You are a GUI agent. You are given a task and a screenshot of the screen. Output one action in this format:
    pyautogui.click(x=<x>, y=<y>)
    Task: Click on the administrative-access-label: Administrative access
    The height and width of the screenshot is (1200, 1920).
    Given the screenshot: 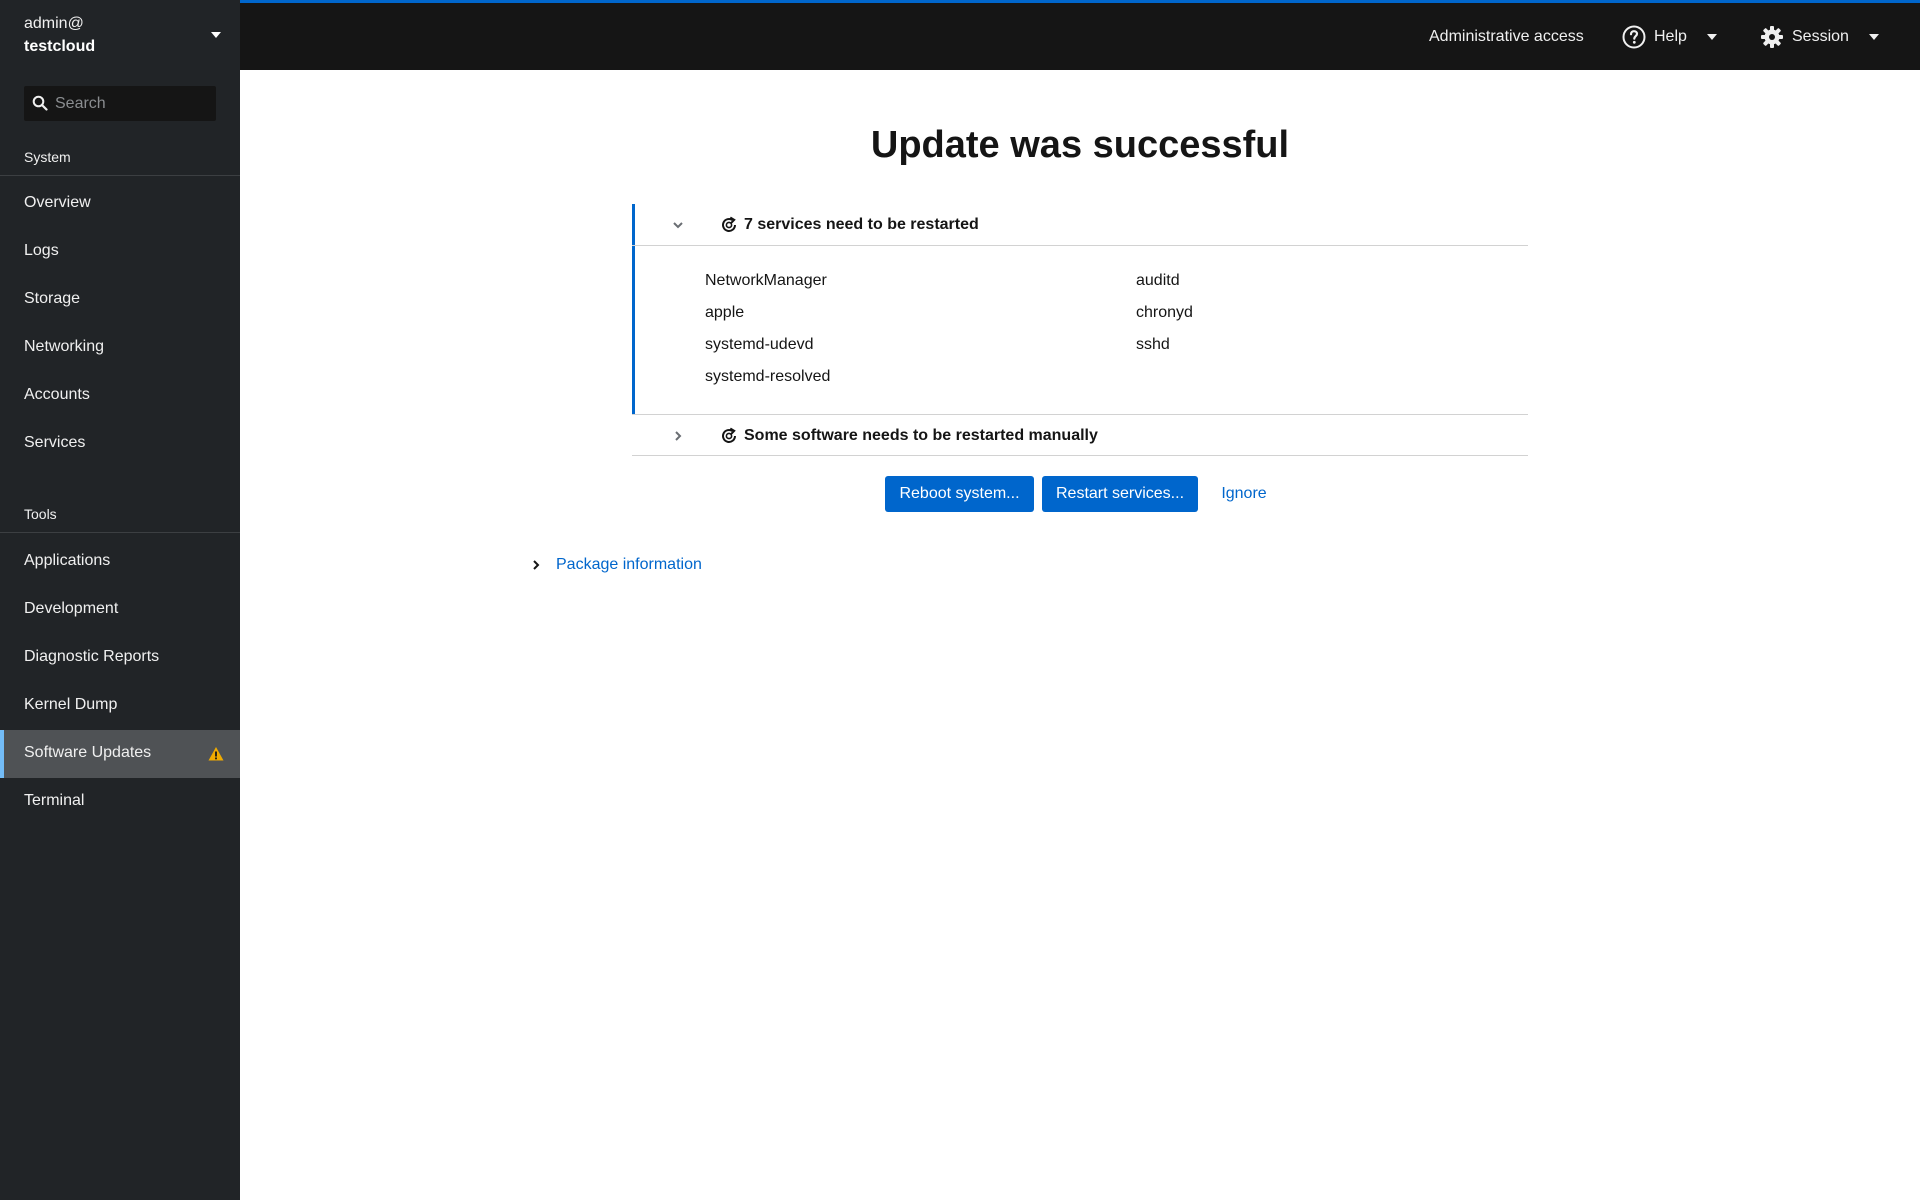 What is the action you would take?
    pyautogui.click(x=1506, y=36)
    